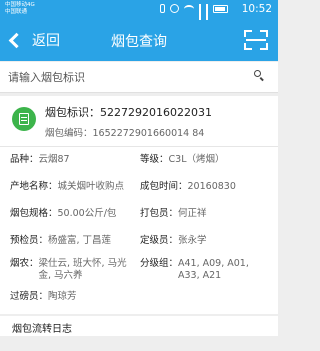 This screenshot has height=351, width=320. I want to click on spec-value: 50.00公斤/包, so click(87, 213).